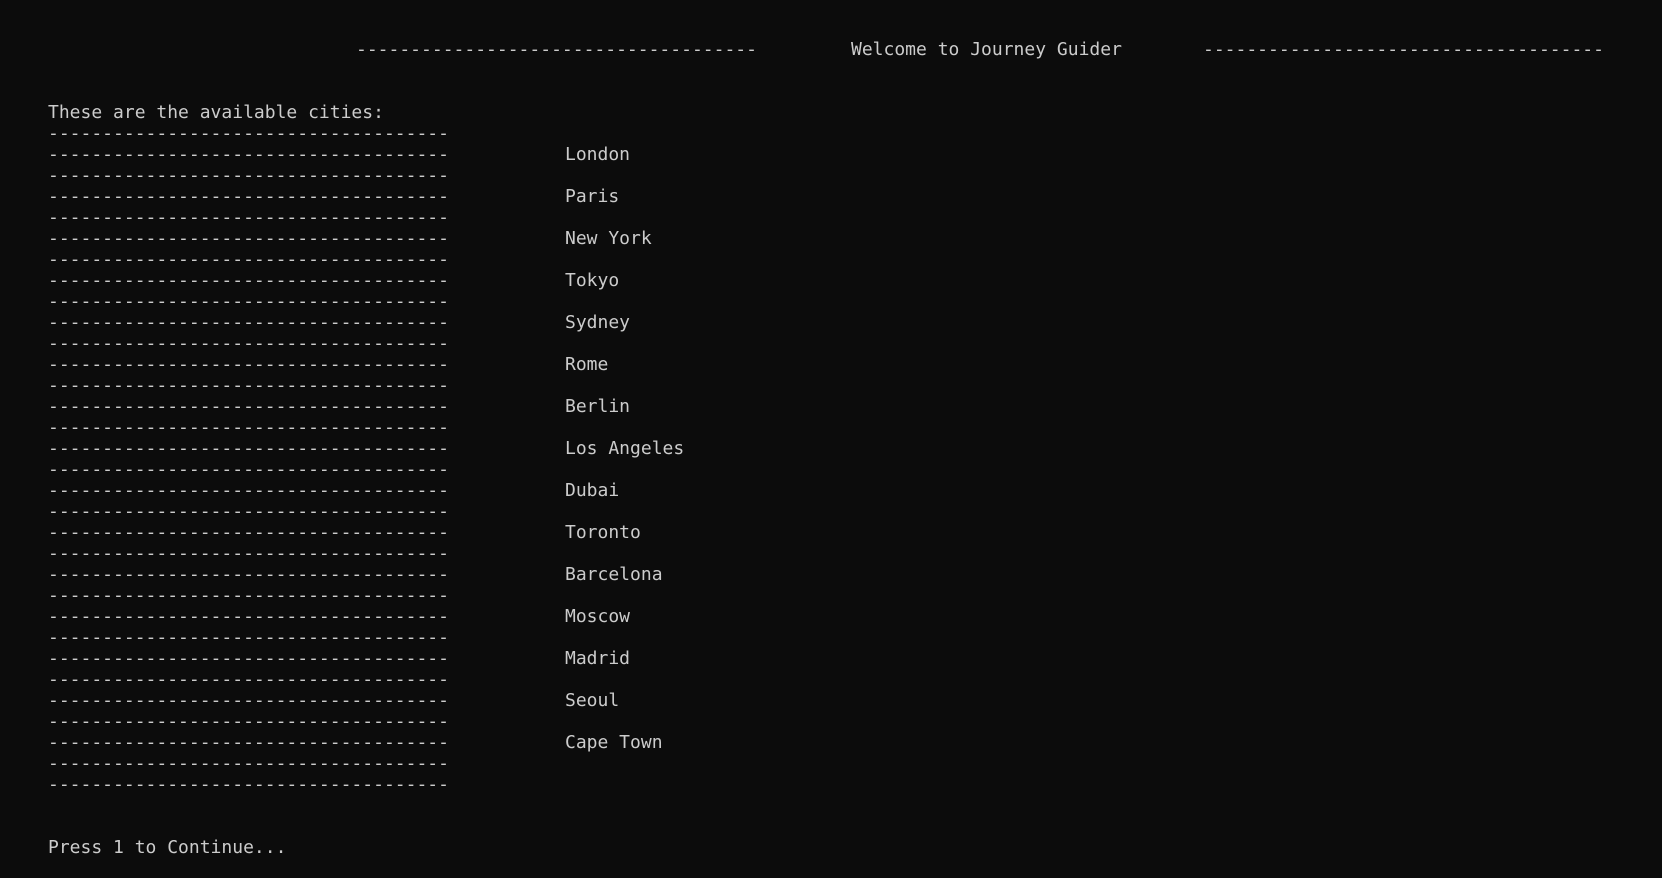 Image resolution: width=1662 pixels, height=878 pixels. Describe the element at coordinates (592, 490) in the screenshot. I see `city-name: Dubai` at that location.